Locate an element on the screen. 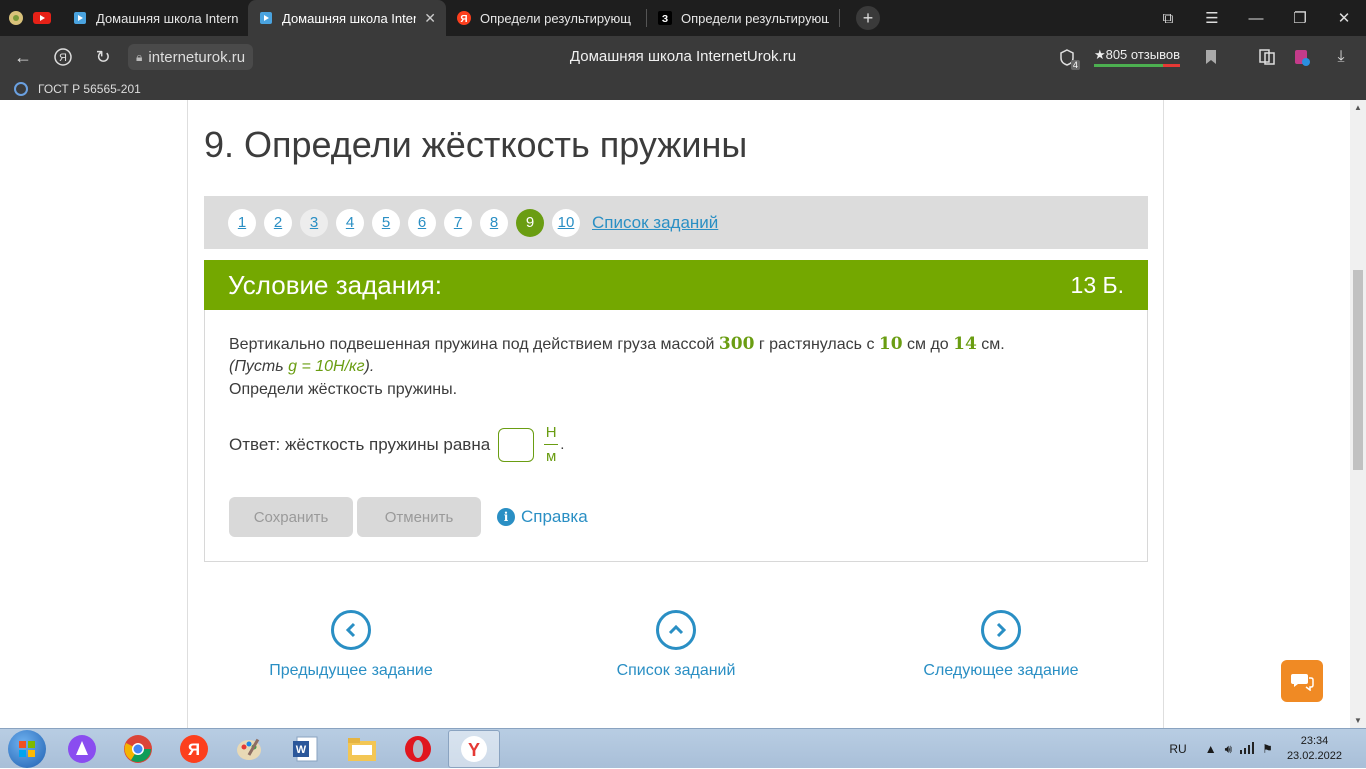 This screenshot has width=1366, height=769. bookmark-label: ГОСТ Р 56565-201 is located at coordinates (89, 89).